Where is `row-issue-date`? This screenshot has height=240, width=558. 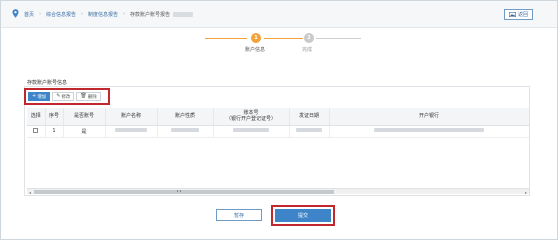
row-issue-date is located at coordinates (309, 131).